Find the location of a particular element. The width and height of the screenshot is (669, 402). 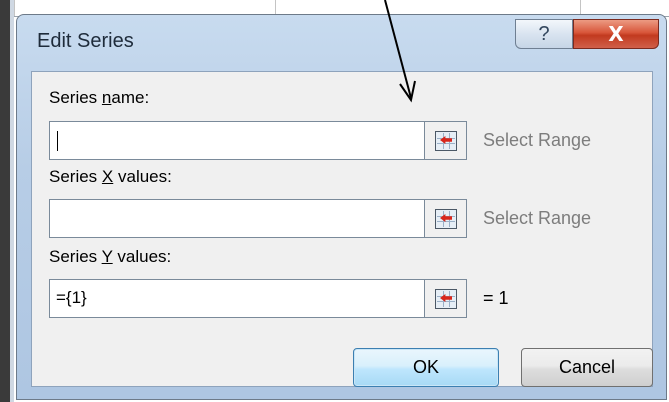

series-x-input is located at coordinates (237, 218).